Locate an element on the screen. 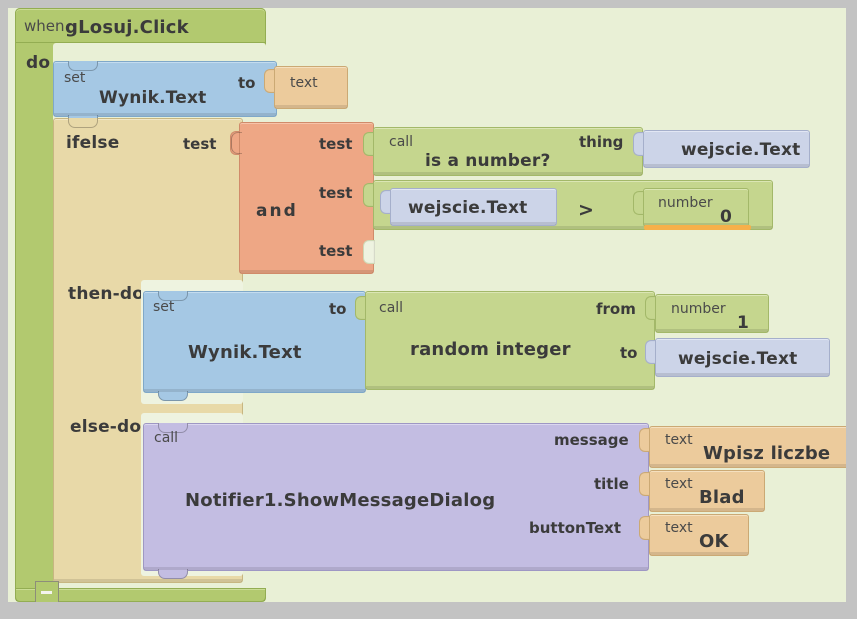 The height and width of the screenshot is (619, 857). text-keyword: text is located at coordinates (304, 83).